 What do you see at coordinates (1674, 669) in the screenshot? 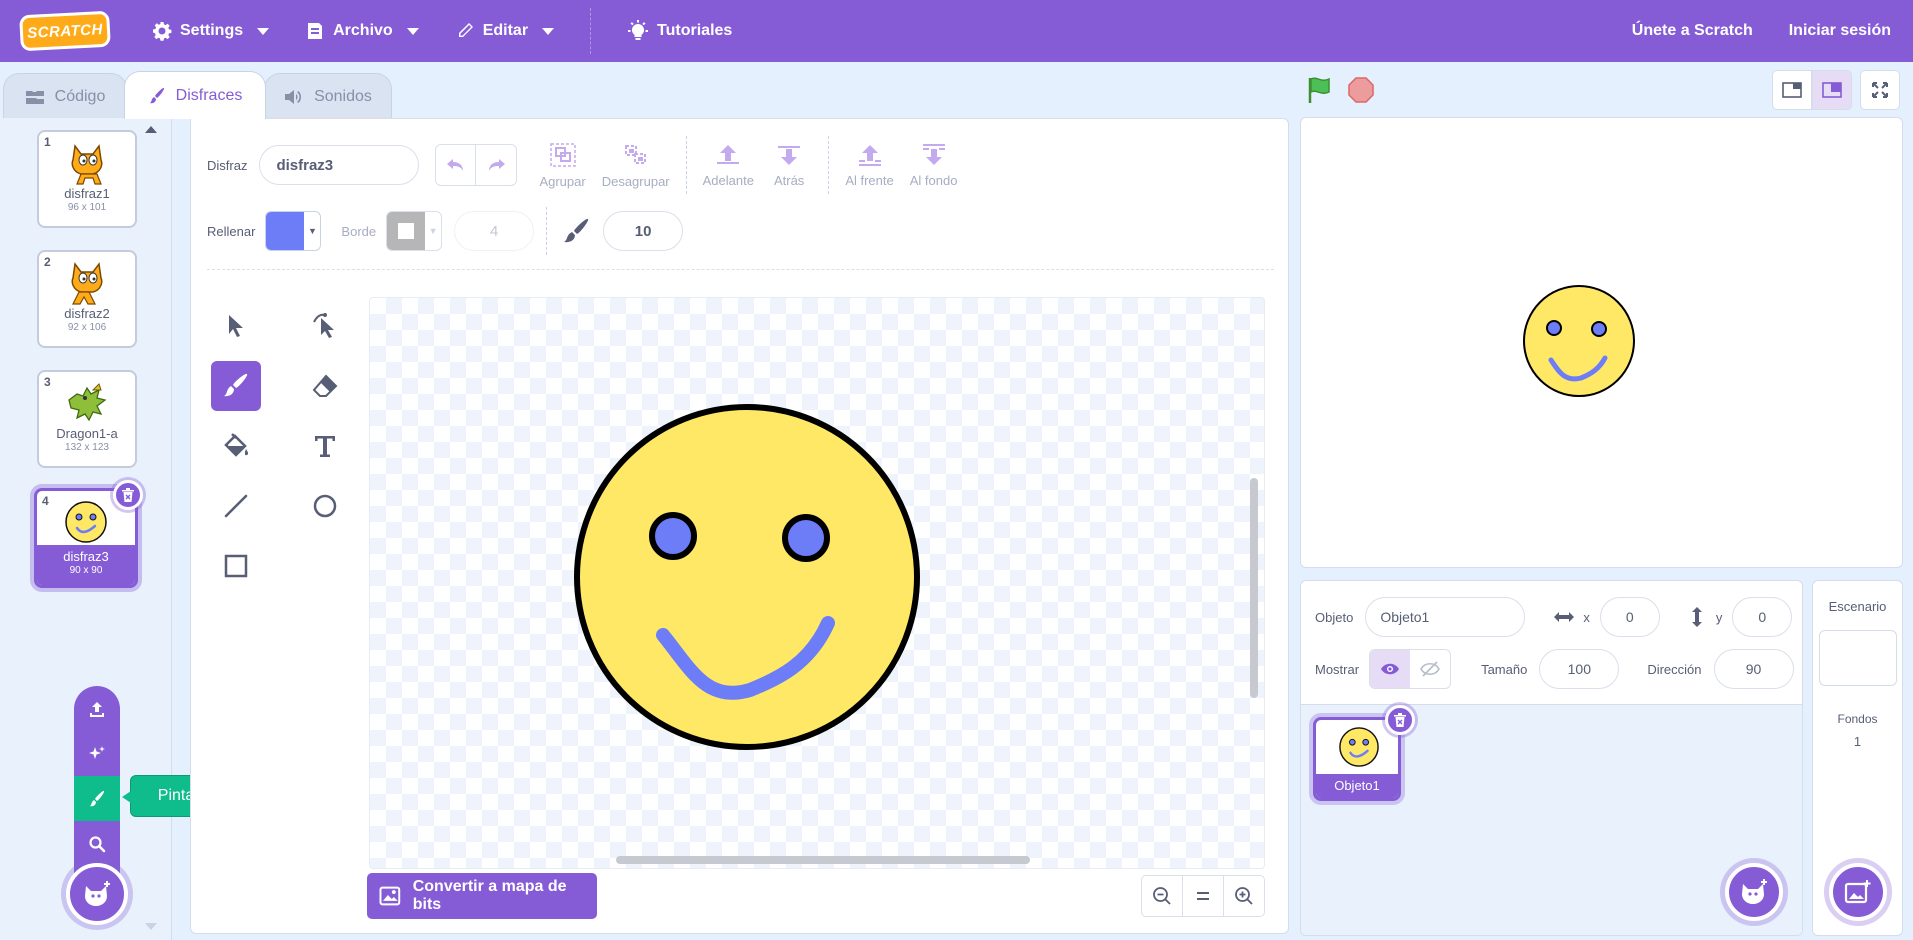
I see `direction-label: Dirección` at bounding box center [1674, 669].